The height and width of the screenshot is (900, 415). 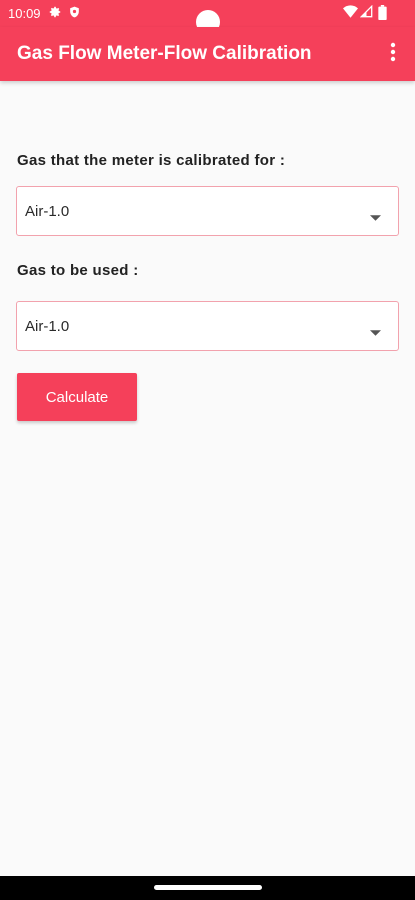 I want to click on overflow-menu-button, so click(x=393, y=54).